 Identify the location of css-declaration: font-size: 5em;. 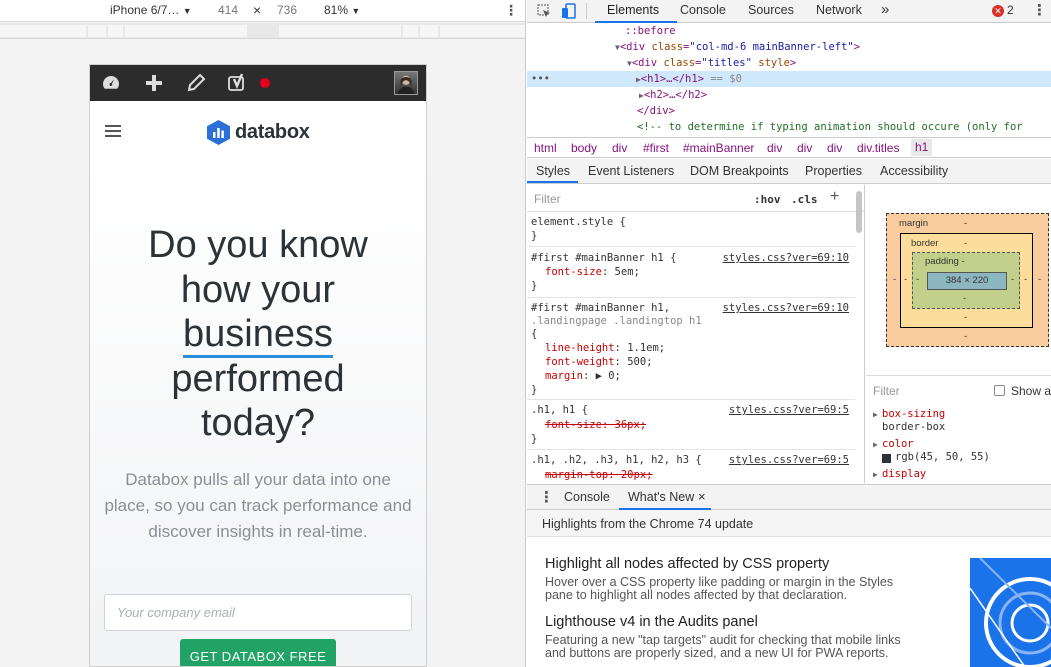
(592, 272).